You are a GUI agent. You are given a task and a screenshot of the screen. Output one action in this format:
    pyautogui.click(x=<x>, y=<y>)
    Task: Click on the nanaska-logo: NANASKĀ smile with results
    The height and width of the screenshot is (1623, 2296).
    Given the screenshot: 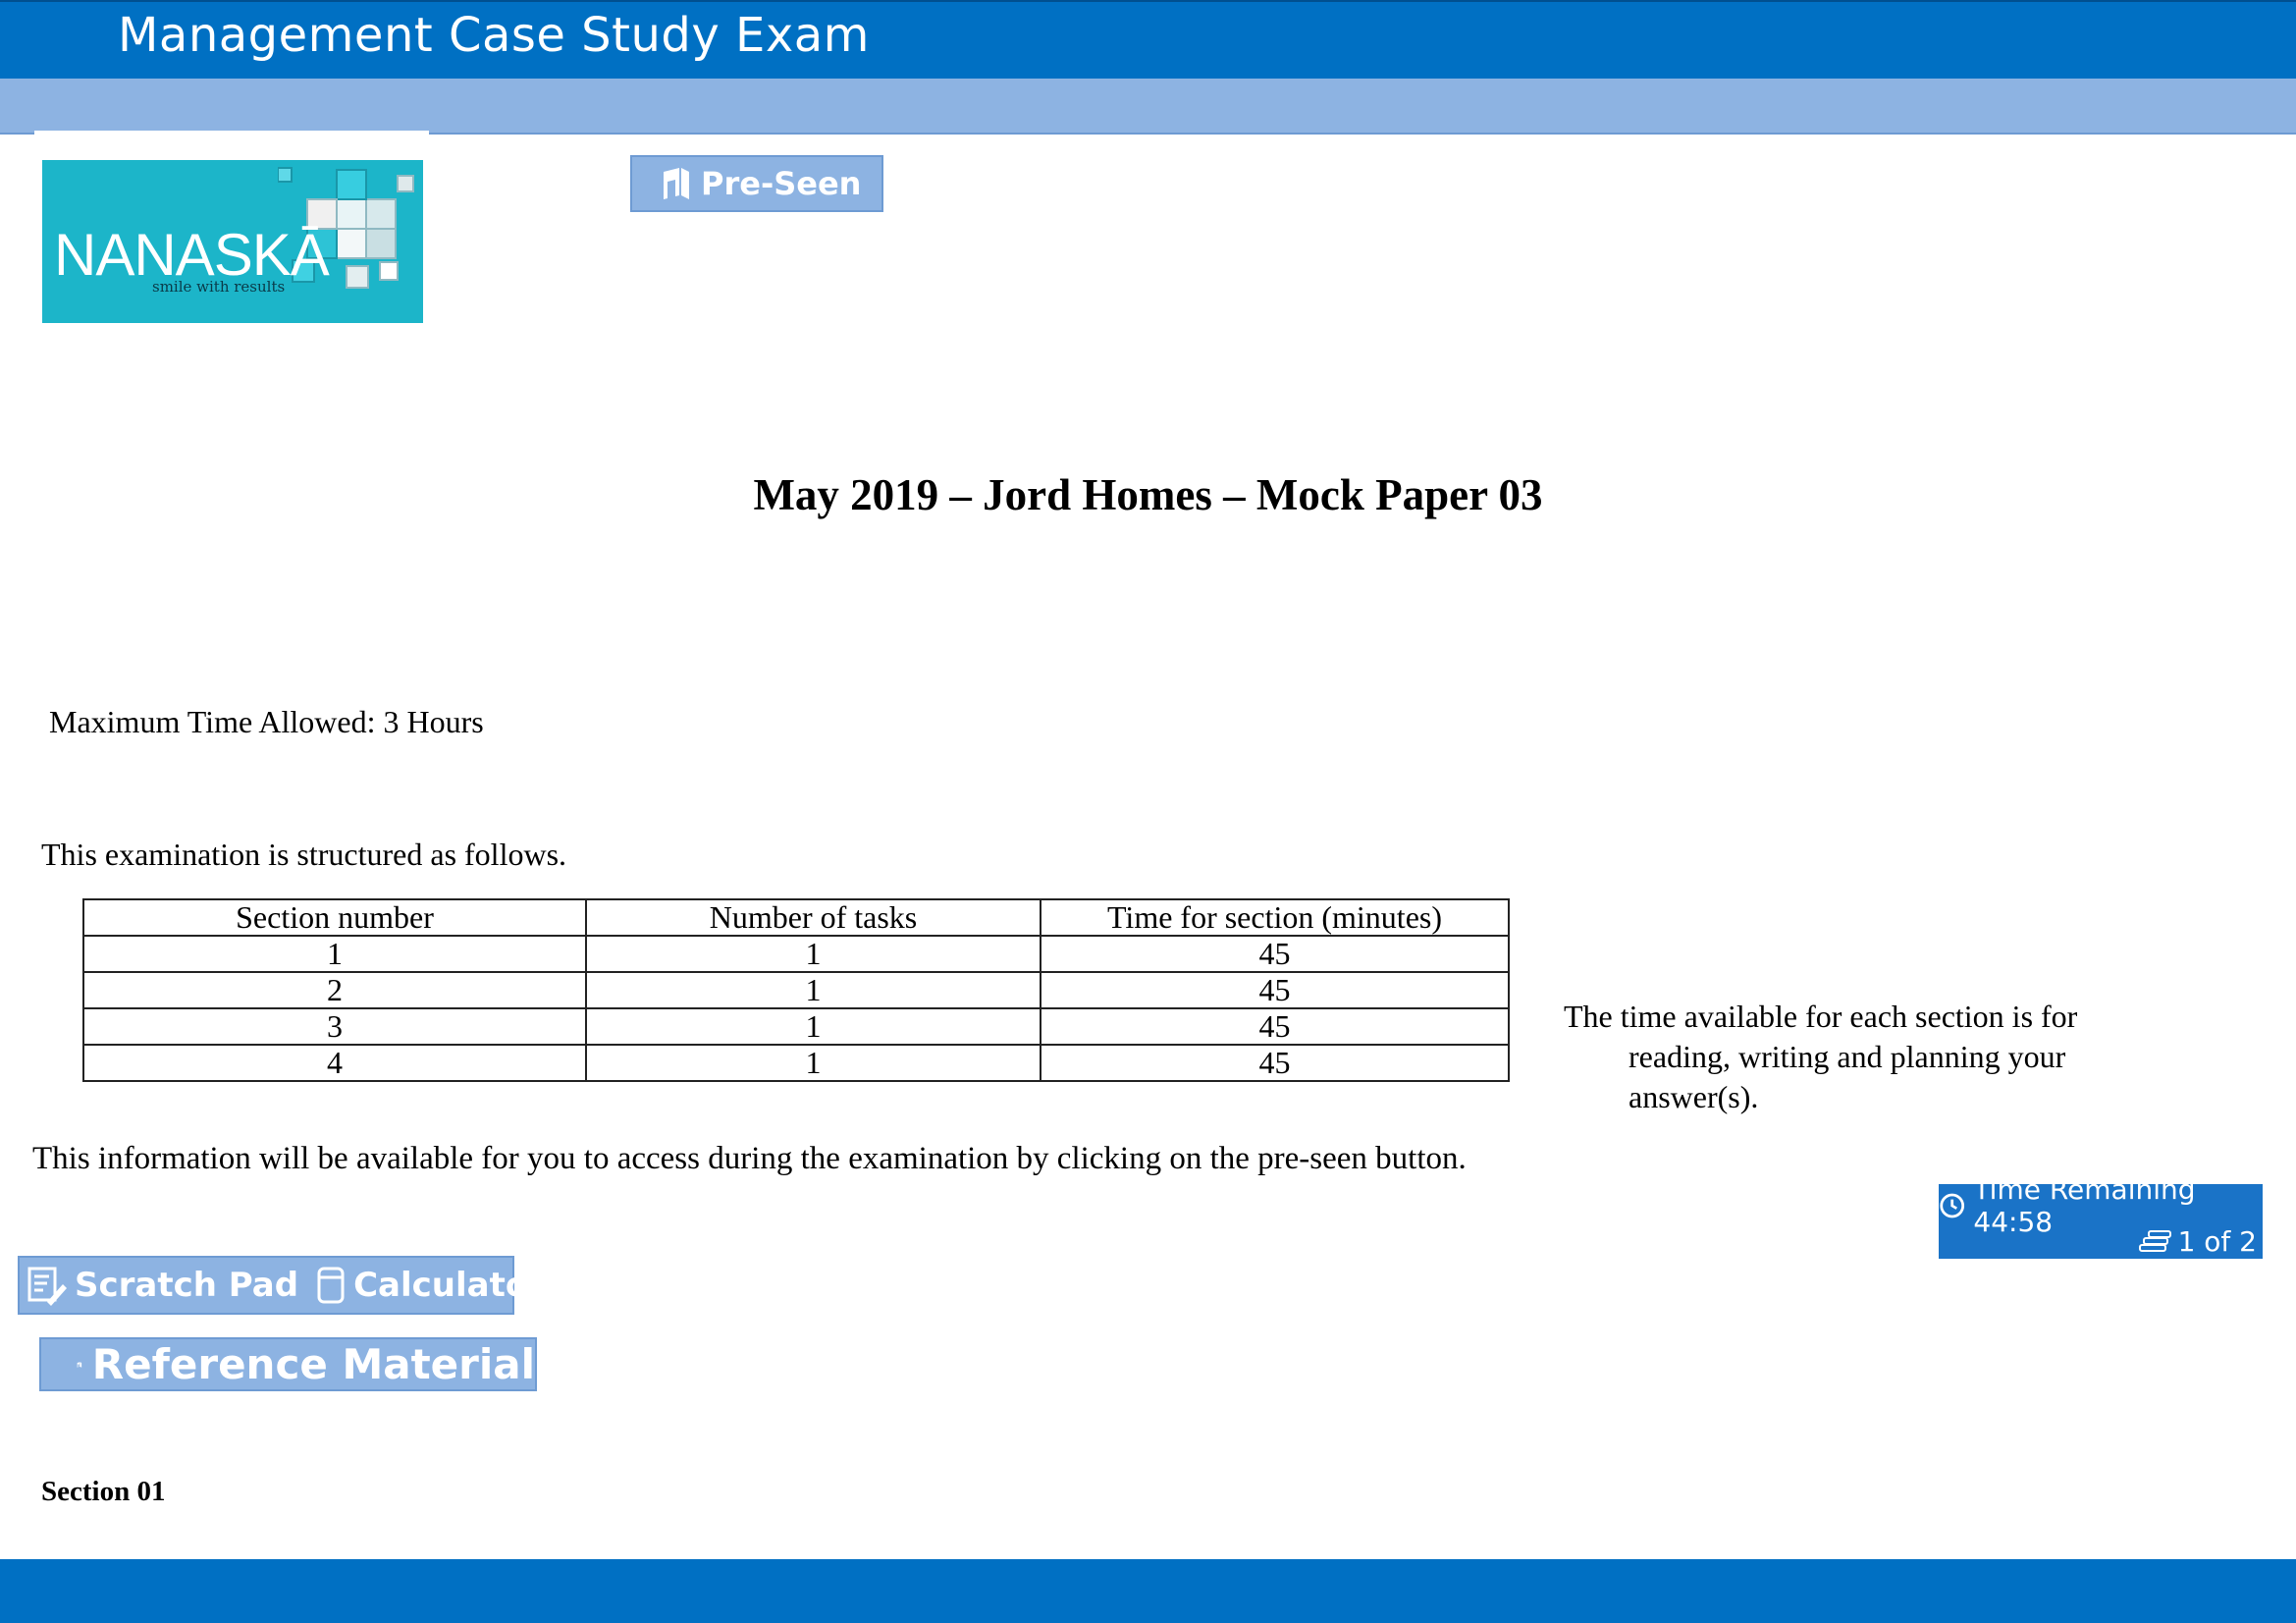 What is the action you would take?
    pyautogui.click(x=232, y=241)
    